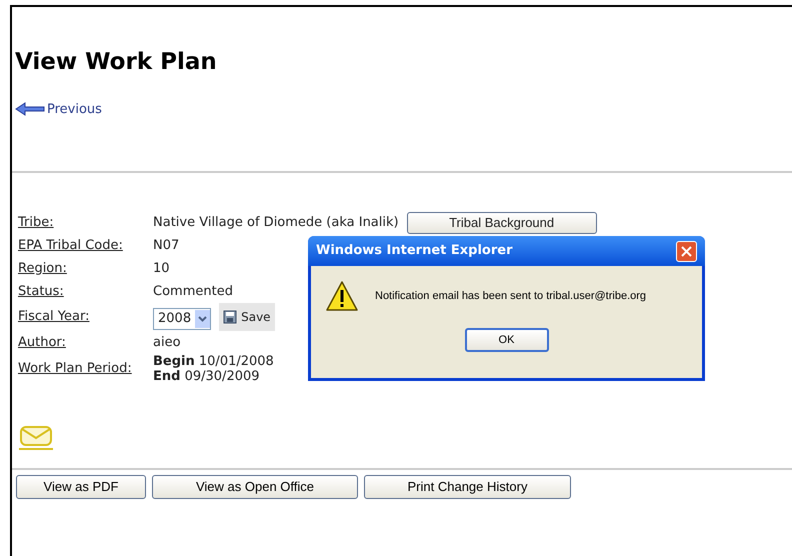 Image resolution: width=792 pixels, height=556 pixels. What do you see at coordinates (58, 109) in the screenshot?
I see `previous-link: Previous` at bounding box center [58, 109].